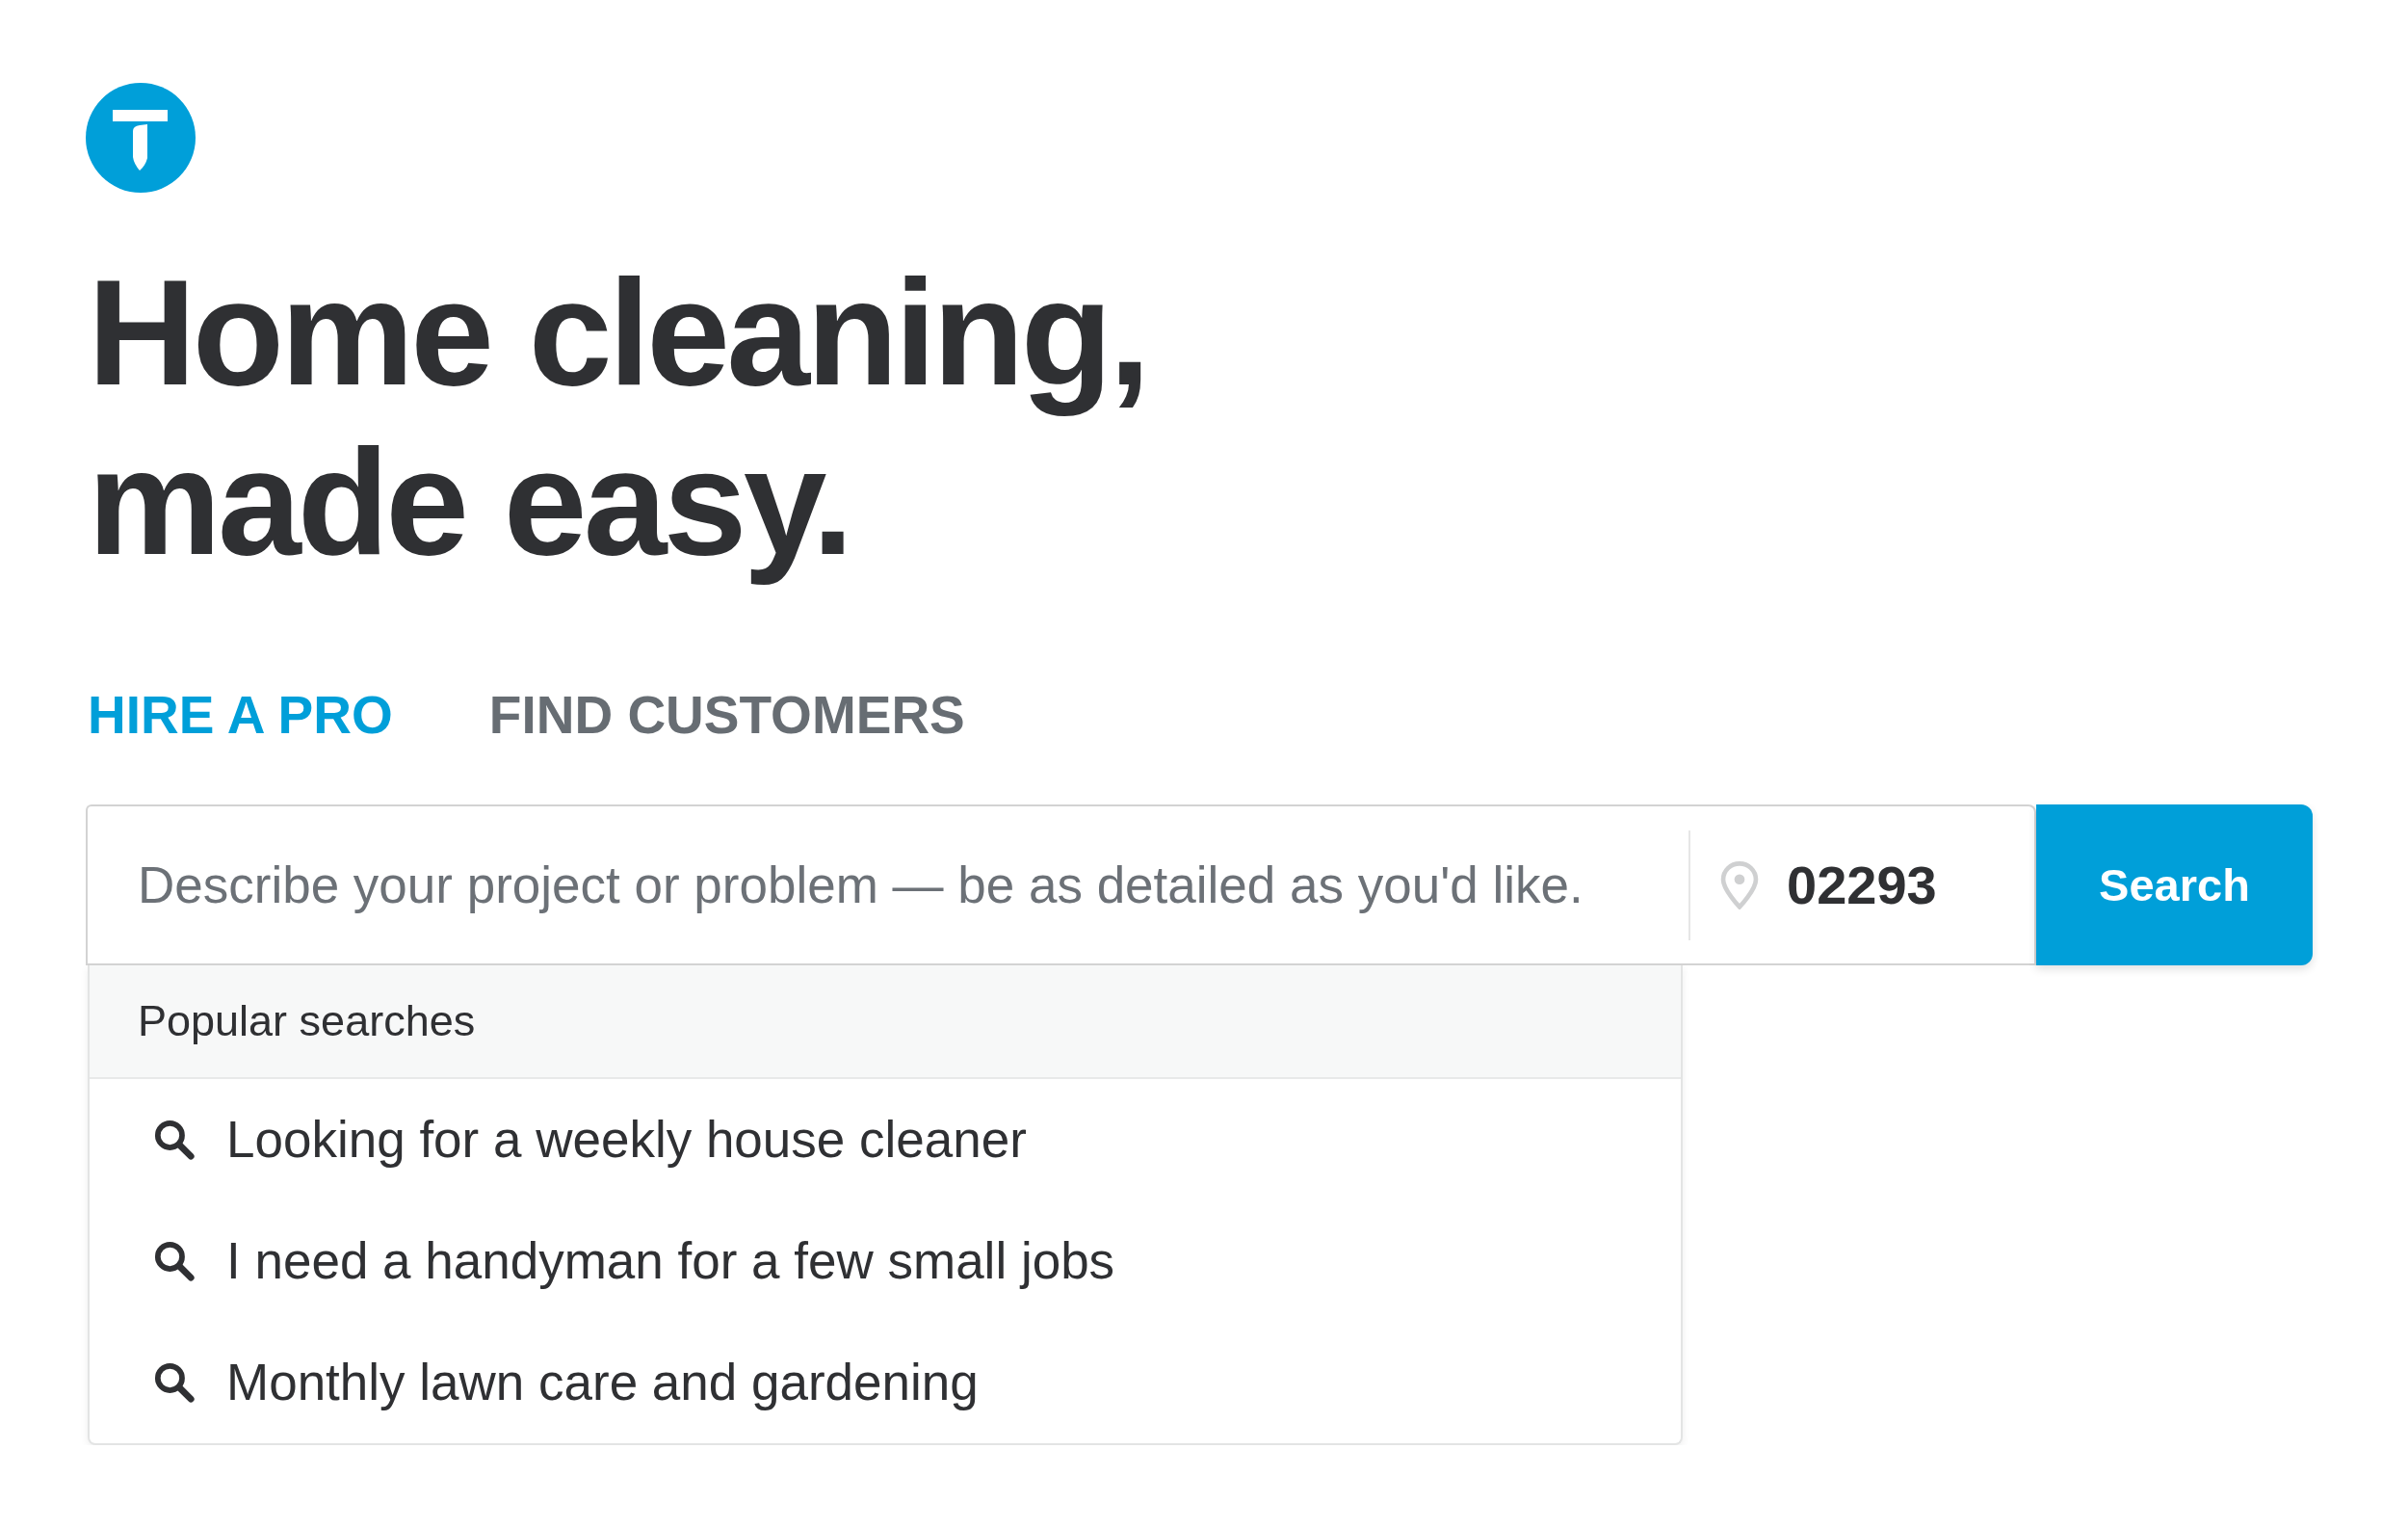 The image size is (2408, 1528). I want to click on logo-icon, so click(141, 138).